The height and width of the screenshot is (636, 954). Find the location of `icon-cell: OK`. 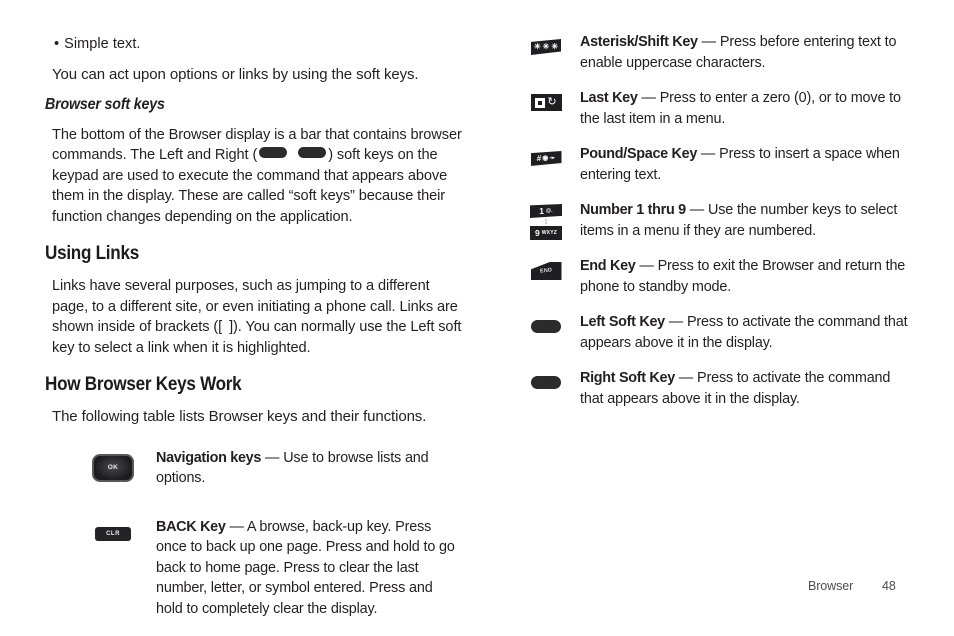

icon-cell: OK is located at coordinates (113, 465).